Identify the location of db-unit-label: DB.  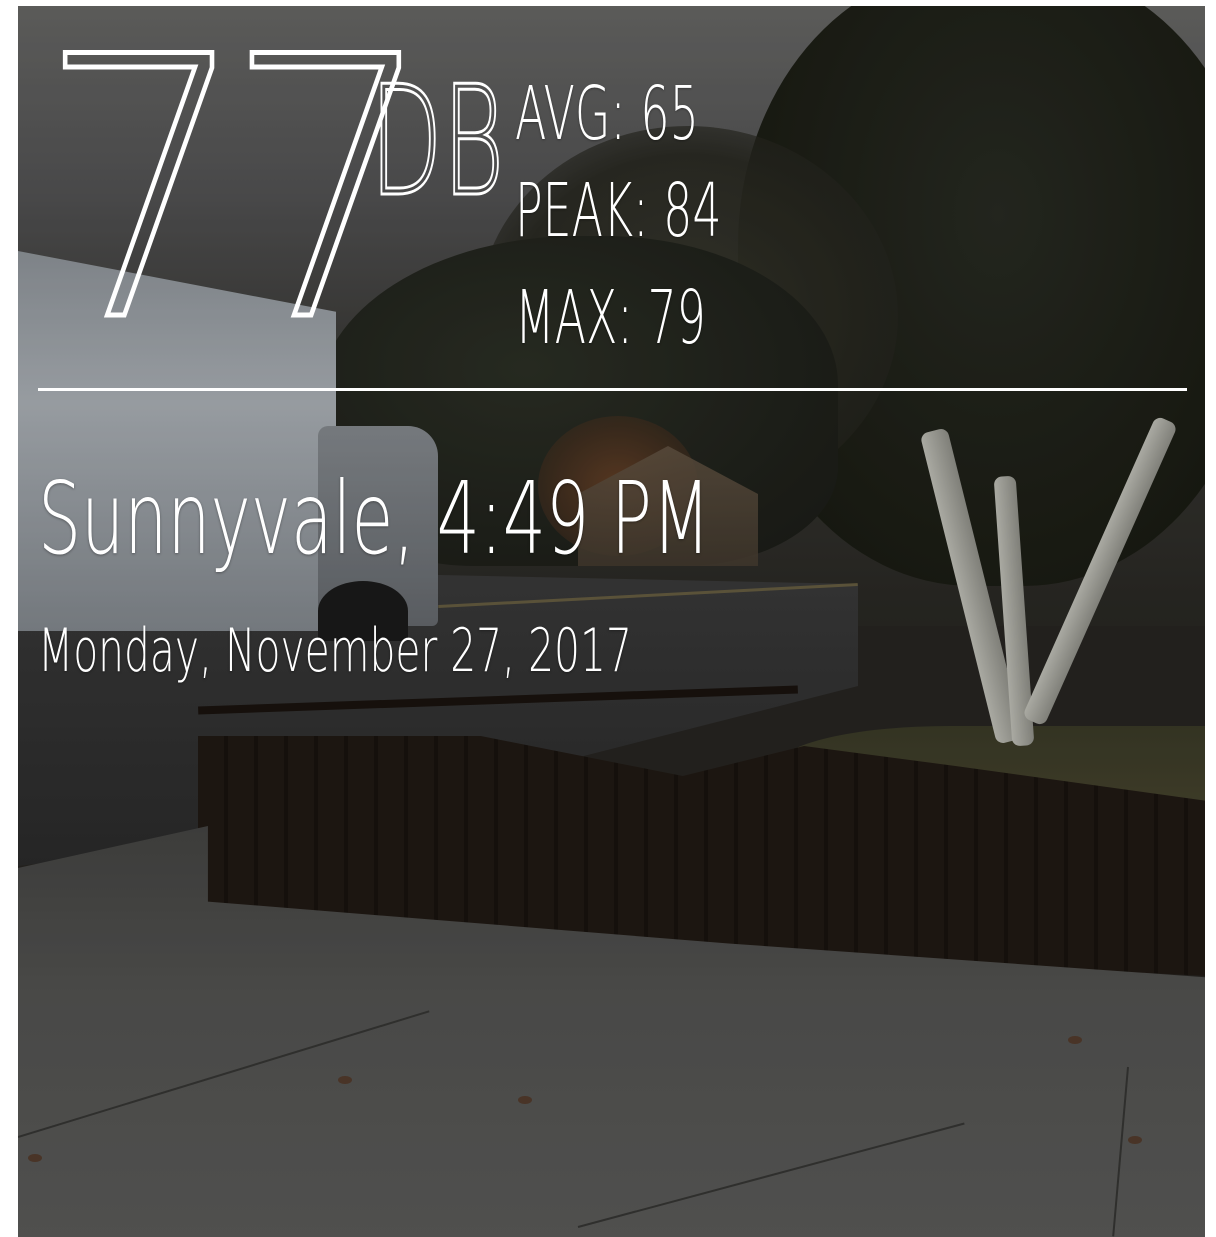
(437, 141).